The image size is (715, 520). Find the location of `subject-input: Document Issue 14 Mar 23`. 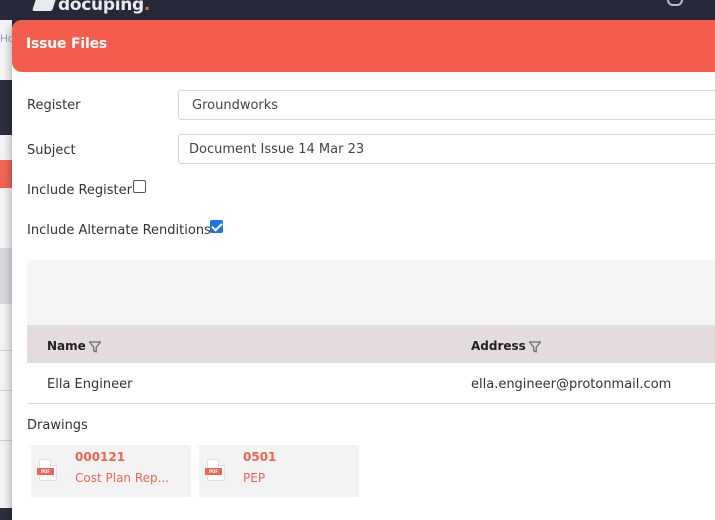

subject-input: Document Issue 14 Mar 23 is located at coordinates (446, 149).